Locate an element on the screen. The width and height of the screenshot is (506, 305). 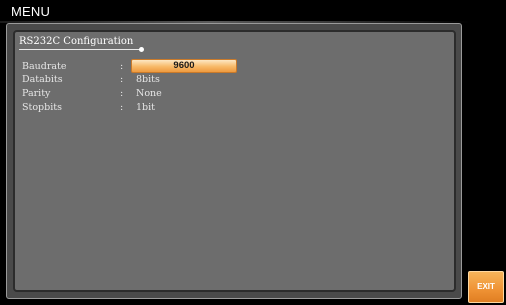
setting-label: Parity is located at coordinates (36, 93).